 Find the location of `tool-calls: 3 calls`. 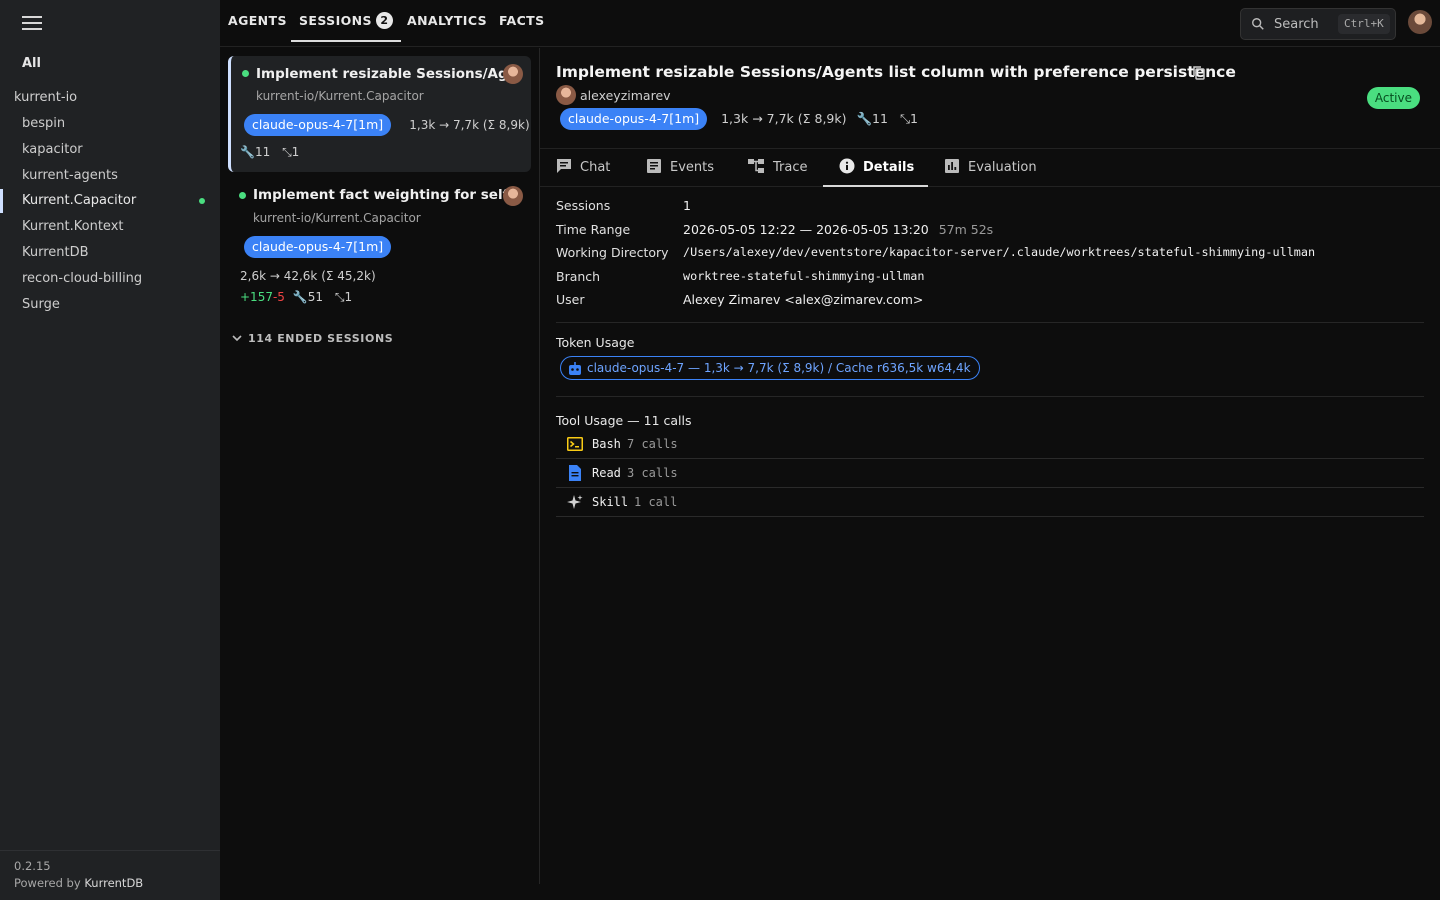

tool-calls: 3 calls is located at coordinates (652, 473).